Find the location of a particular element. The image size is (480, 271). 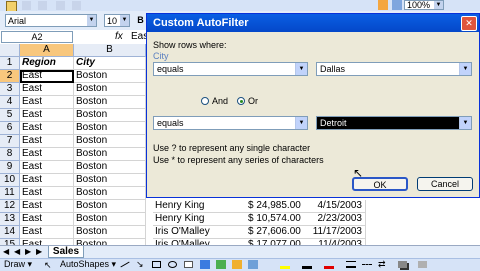

first-sheet-arrow-icon: ◀ is located at coordinates (6, 251).